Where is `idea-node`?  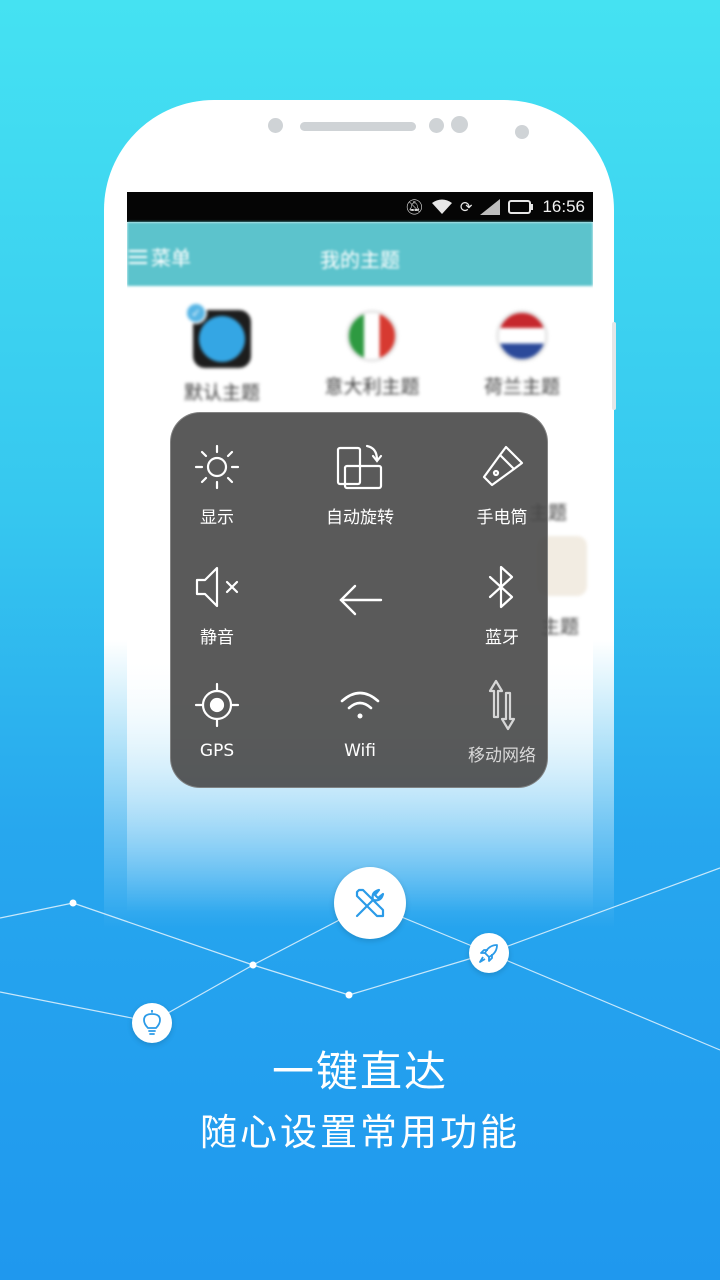 idea-node is located at coordinates (152, 1023).